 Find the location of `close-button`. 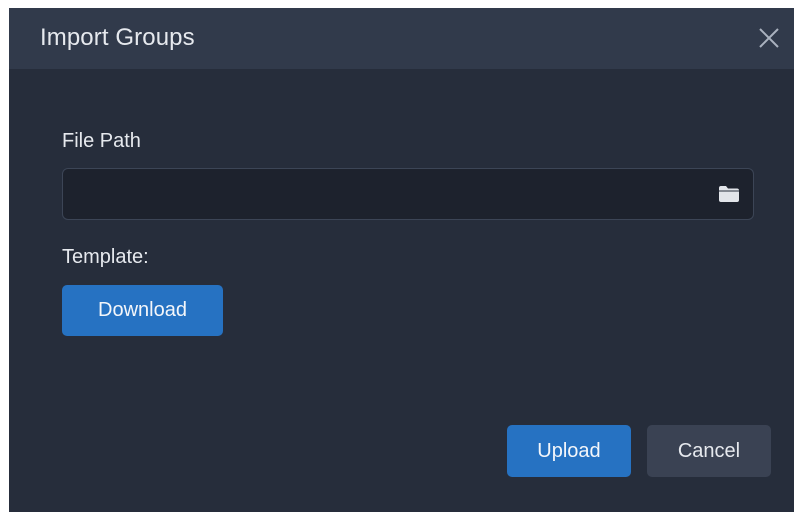

close-button is located at coordinates (769, 38).